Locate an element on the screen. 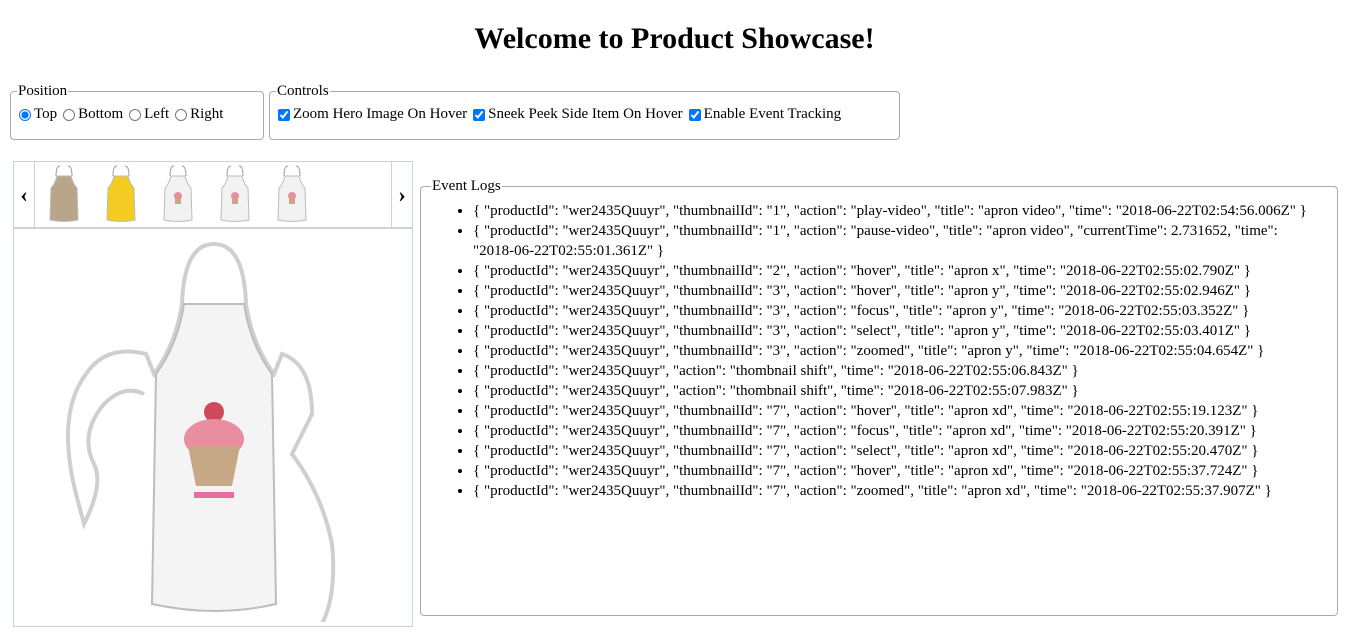 Image resolution: width=1349 pixels, height=640 pixels. zoom-hero-toggle: Zoom Hero Image On Hover is located at coordinates (371, 114).